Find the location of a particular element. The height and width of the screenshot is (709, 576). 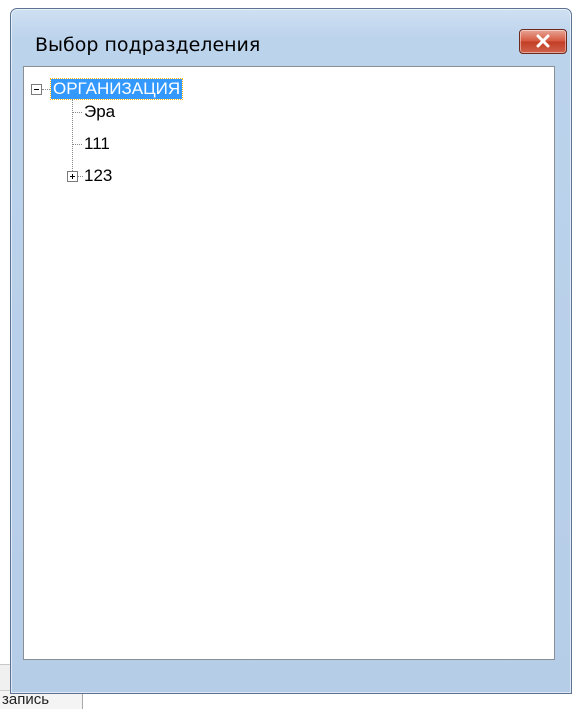

close-icon is located at coordinates (543, 41).